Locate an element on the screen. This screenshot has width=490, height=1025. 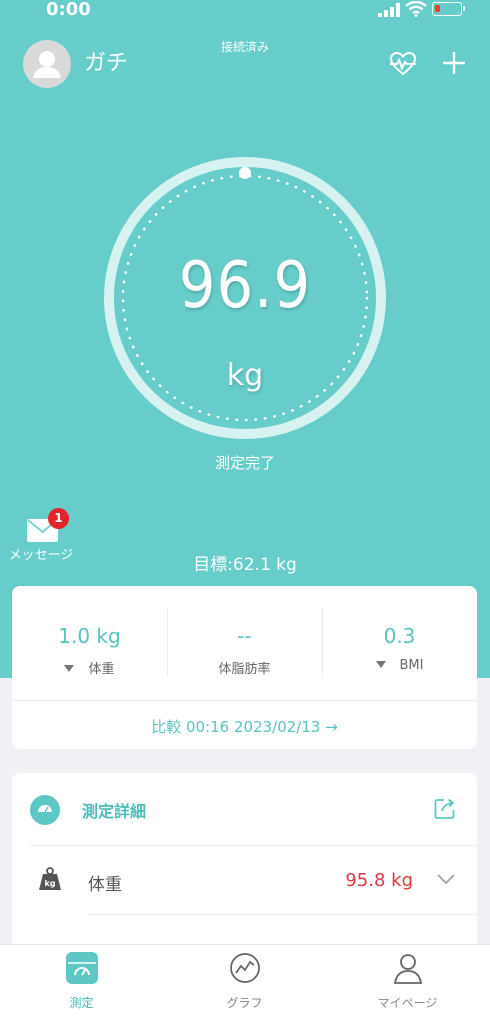
stat-weight-change: 1.0 kg 体重 is located at coordinates (89, 641).